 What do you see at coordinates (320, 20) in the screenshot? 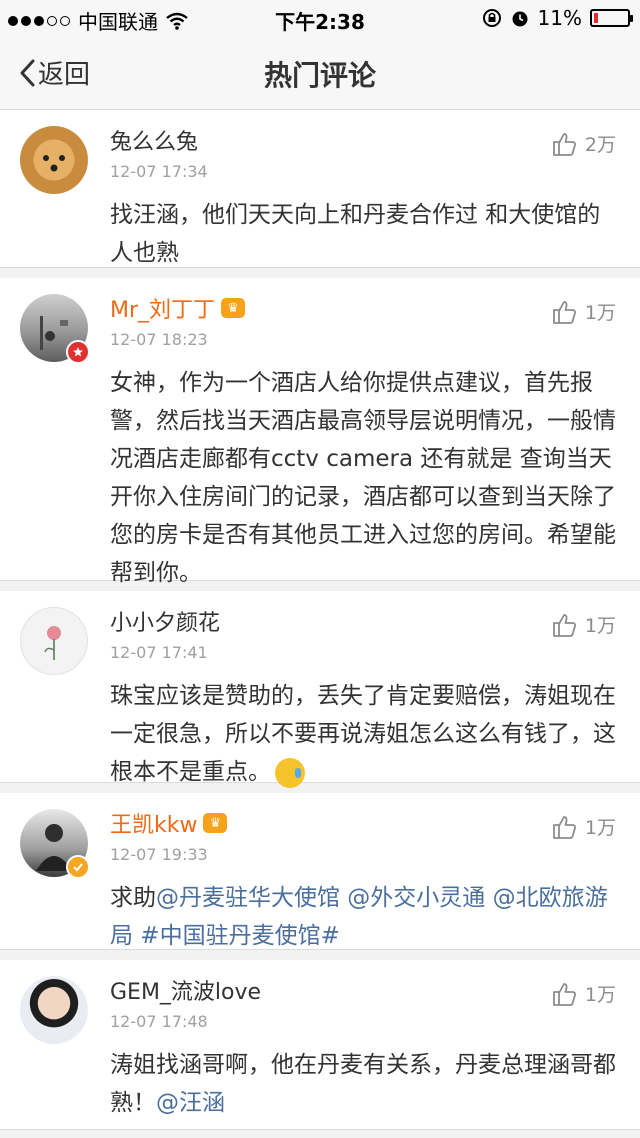
I see `status-bar: 中国联通 下午2:38 11%` at bounding box center [320, 20].